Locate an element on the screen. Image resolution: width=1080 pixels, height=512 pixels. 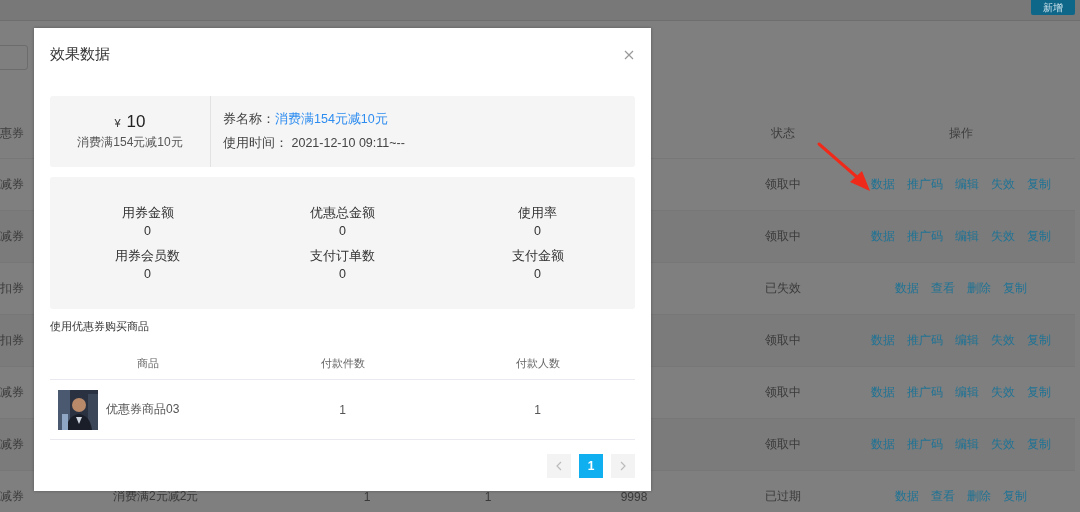
field-label: 券名称： is located at coordinates (249, 119).